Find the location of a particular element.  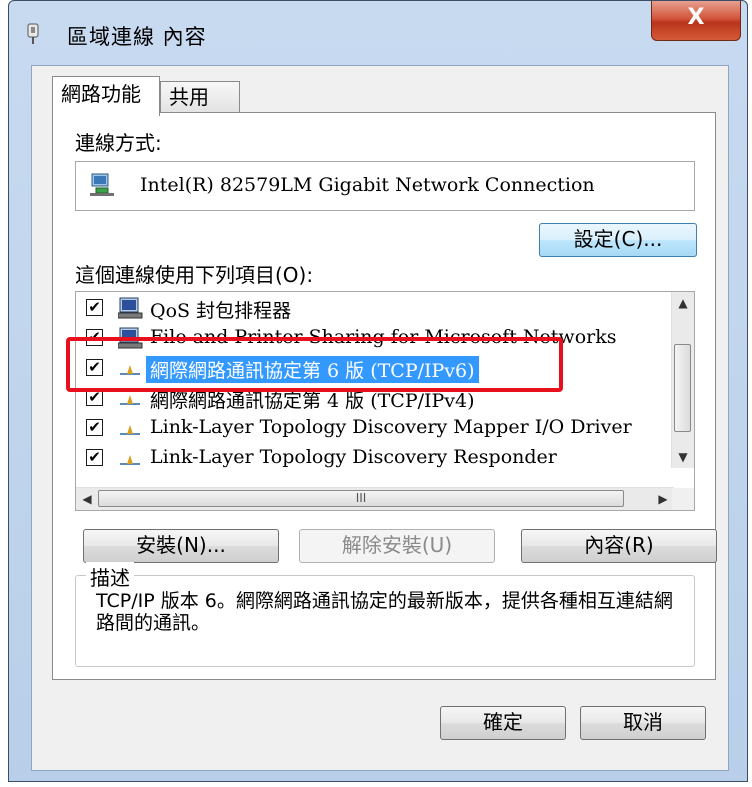

list-item: ✔ 網際網路通訊協定第 4 版 (TCP/IPv4) is located at coordinates (375, 398).